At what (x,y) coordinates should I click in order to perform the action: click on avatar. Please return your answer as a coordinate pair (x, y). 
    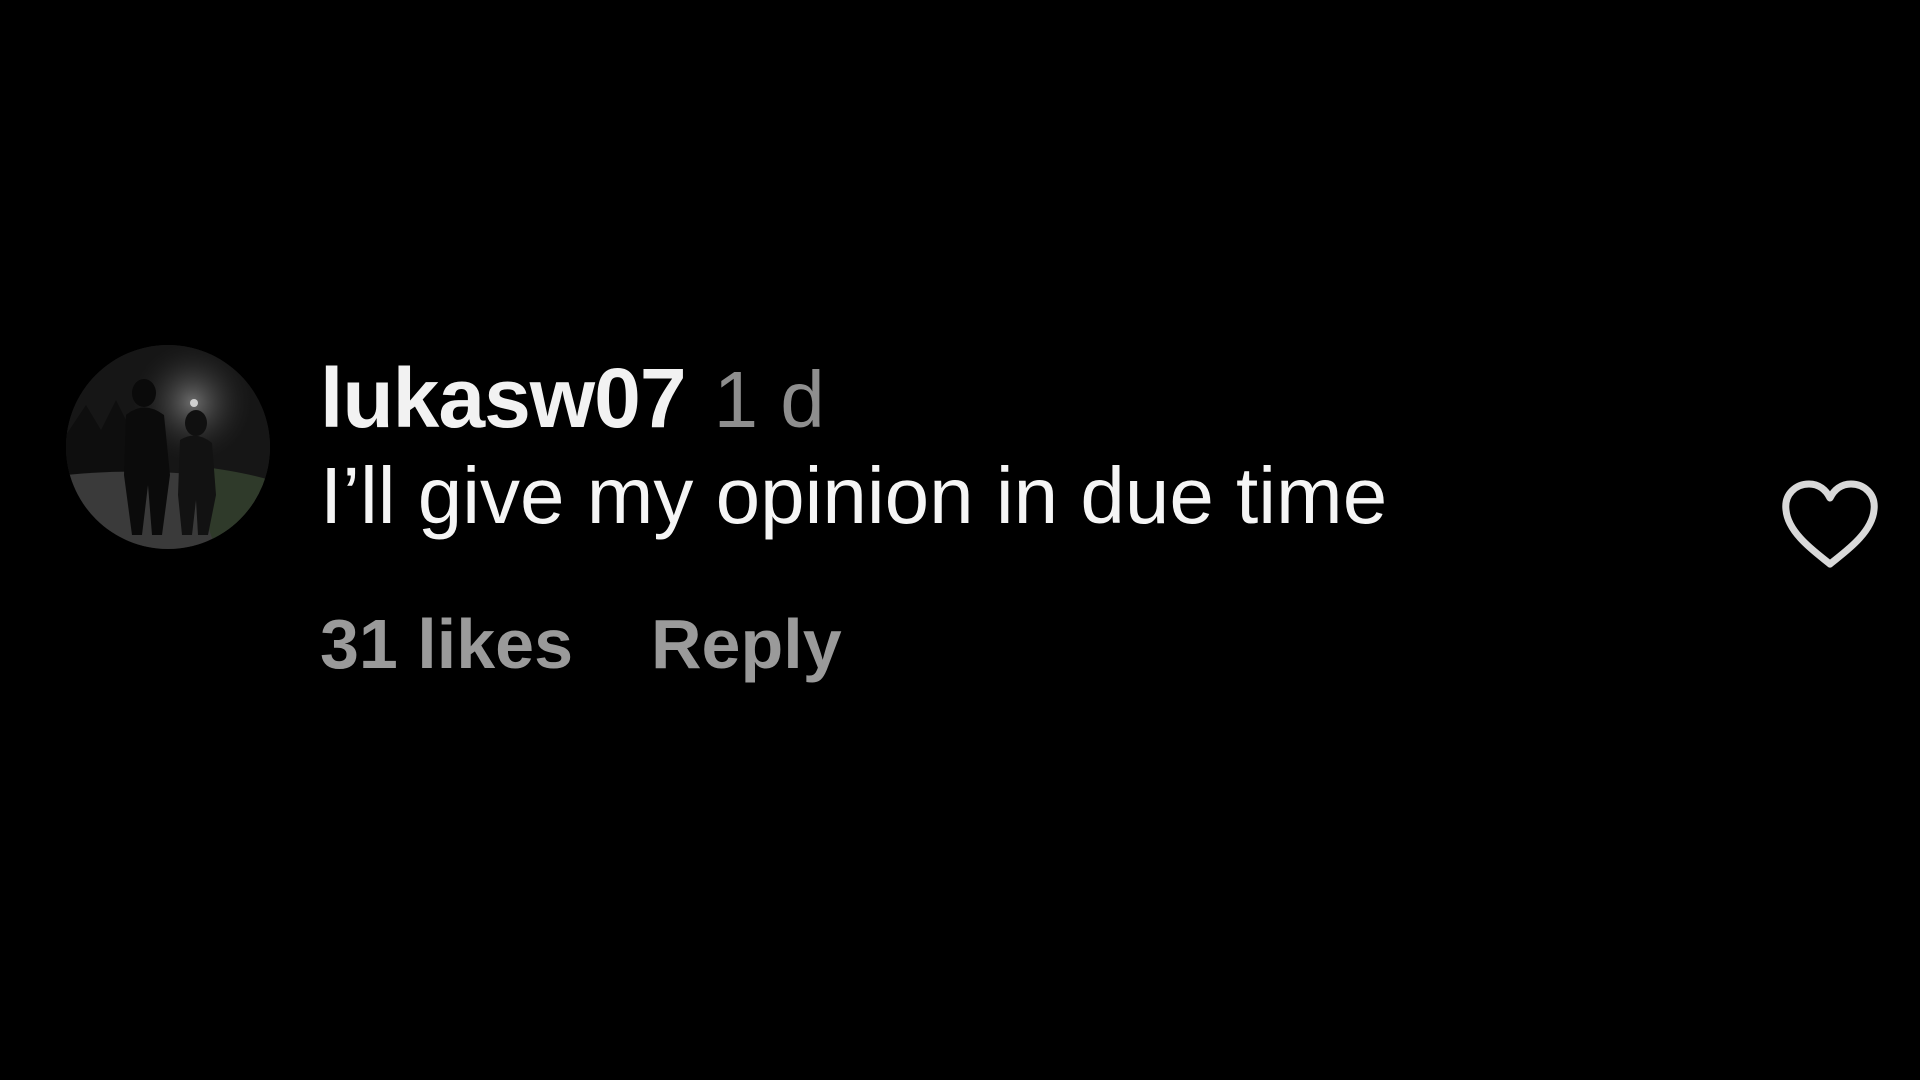
    Looking at the image, I should click on (168, 447).